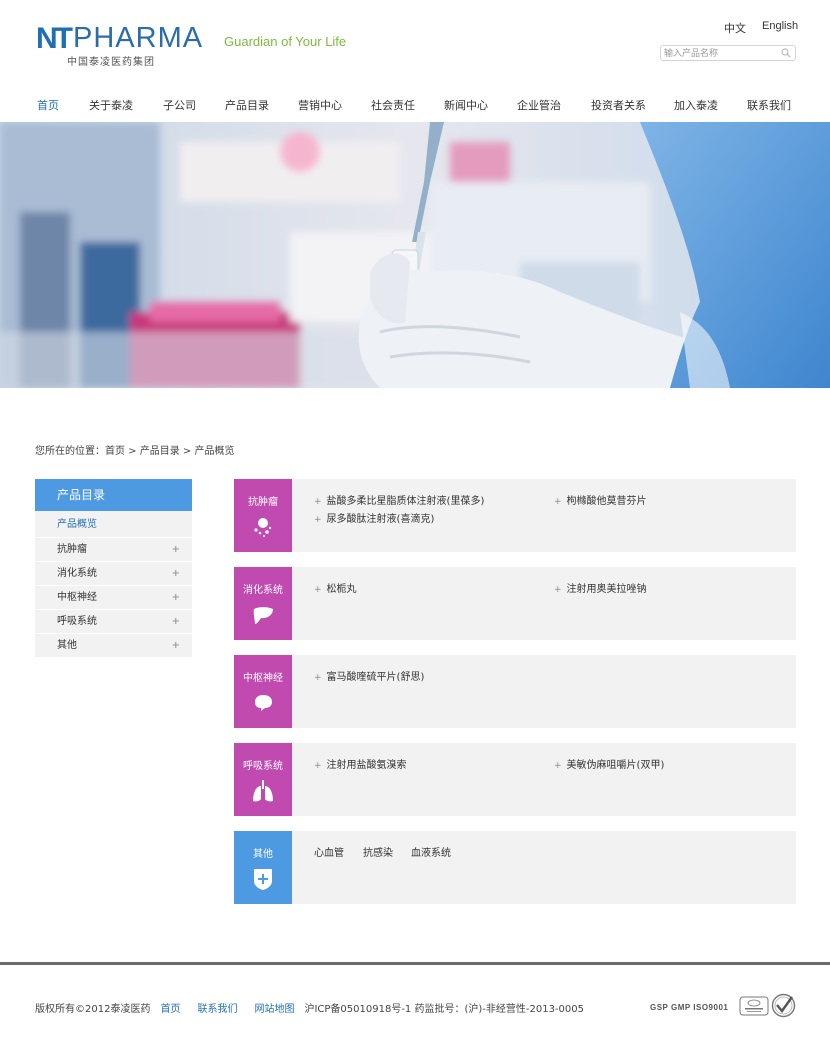 The height and width of the screenshot is (1050, 830). What do you see at coordinates (600, 587) in the screenshot?
I see `product-link: + 注射用奥美拉唑钠` at bounding box center [600, 587].